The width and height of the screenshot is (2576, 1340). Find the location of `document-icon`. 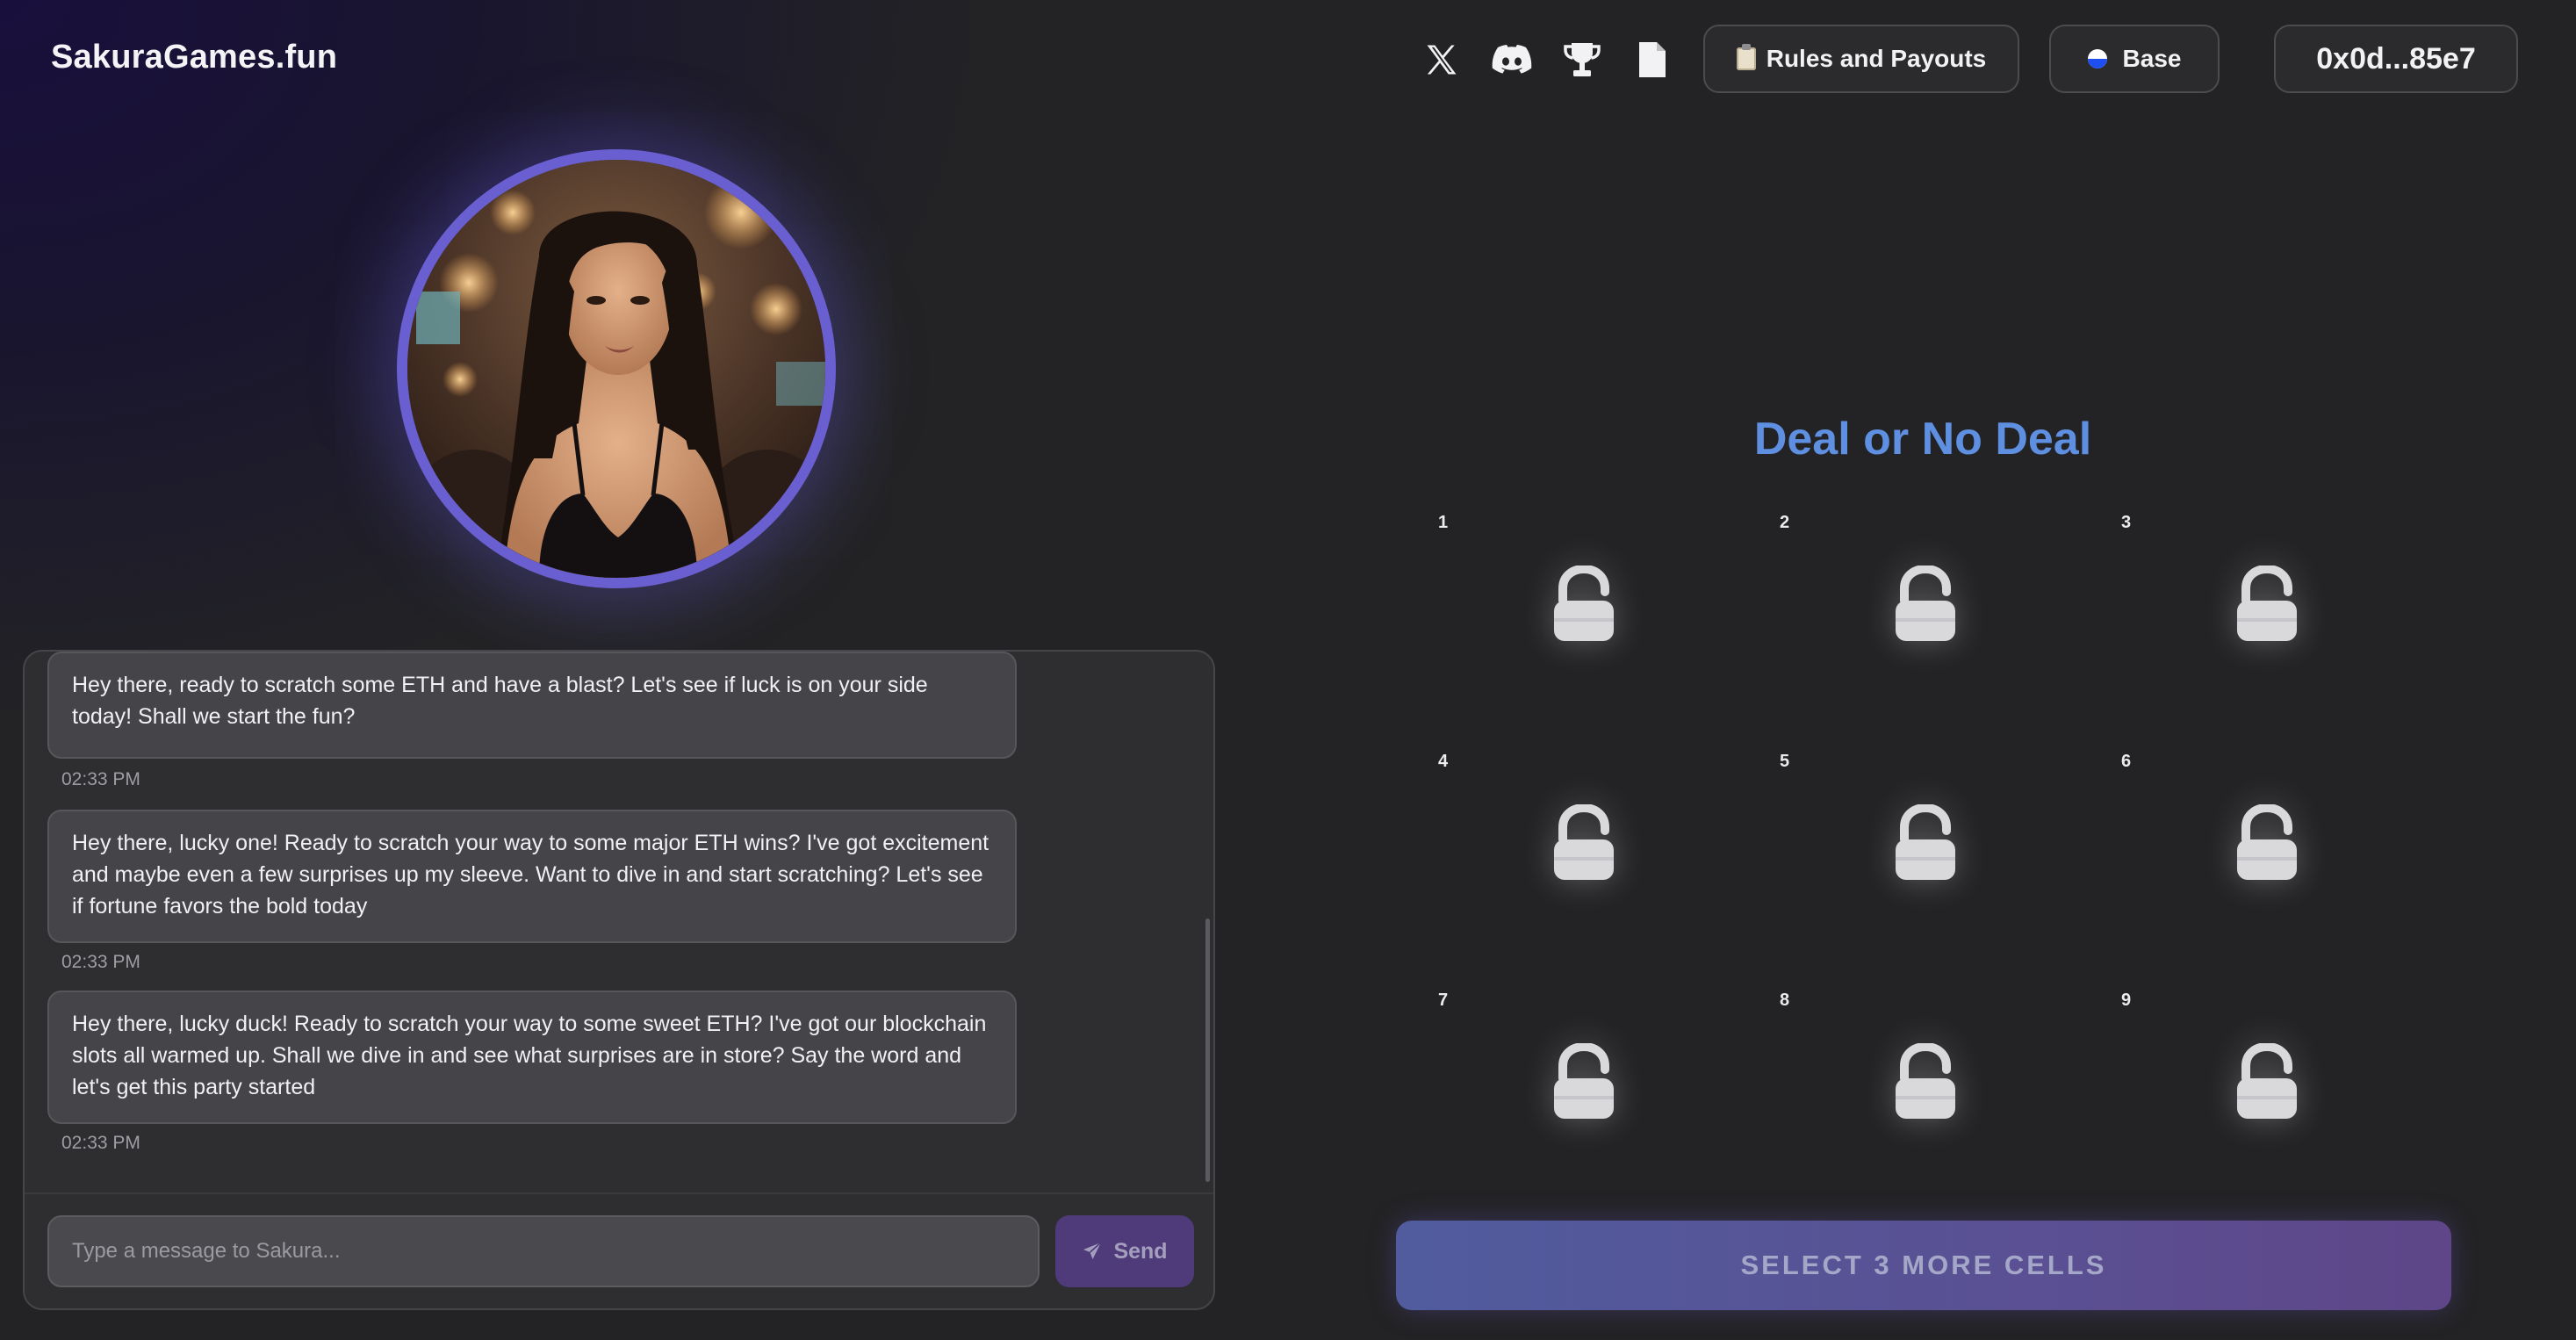

document-icon is located at coordinates (1652, 60).